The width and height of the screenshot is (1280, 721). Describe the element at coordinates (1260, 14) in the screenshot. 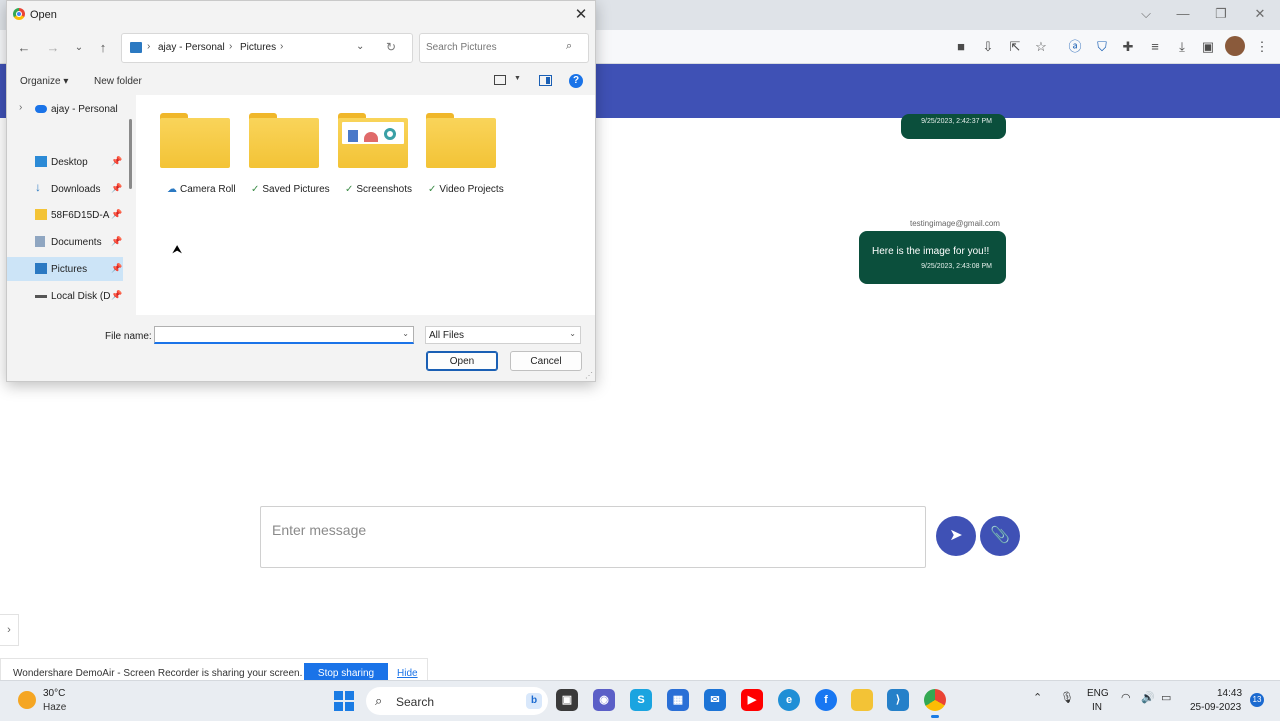

I see `close-window-button: ✕` at that location.